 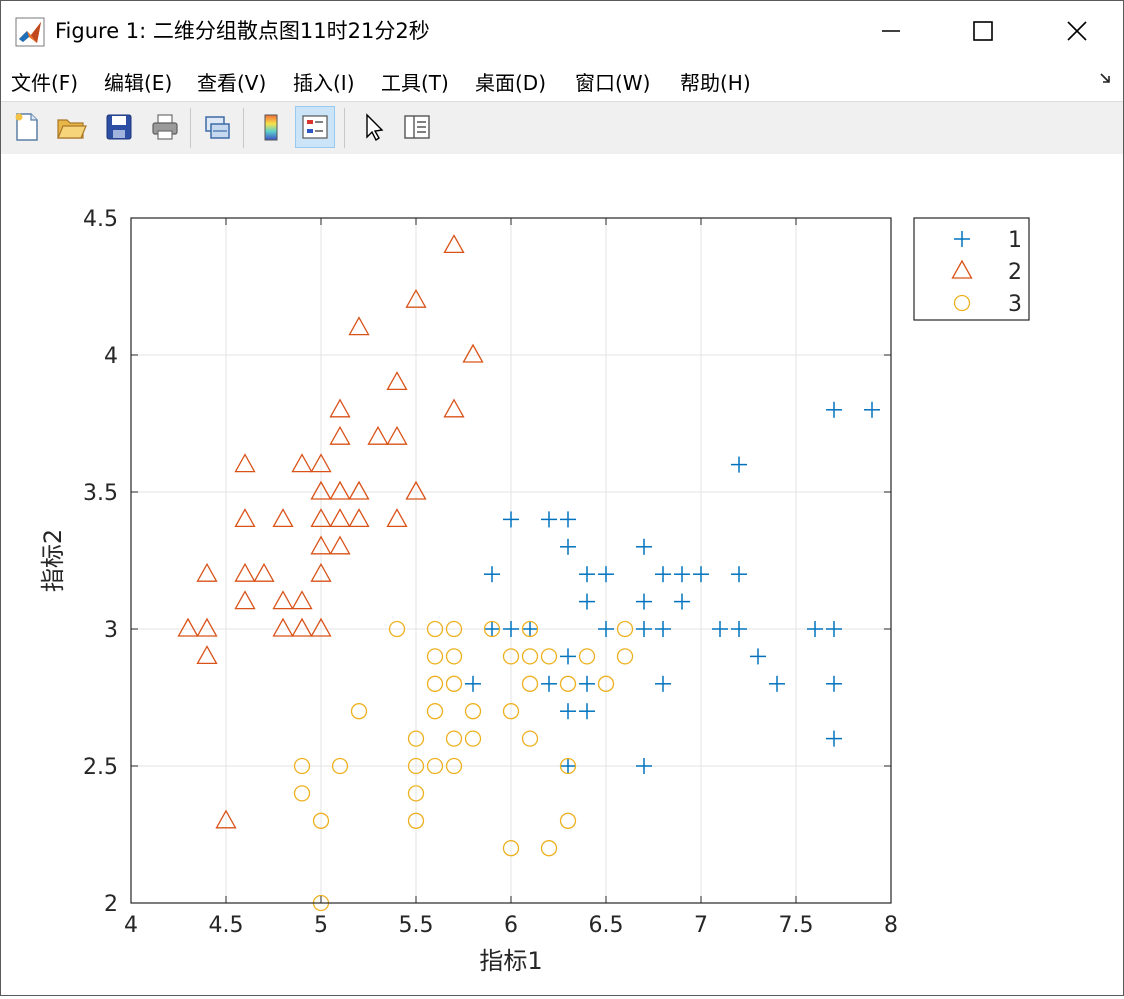 I want to click on edit-plot-pointer-icon, so click(x=375, y=127).